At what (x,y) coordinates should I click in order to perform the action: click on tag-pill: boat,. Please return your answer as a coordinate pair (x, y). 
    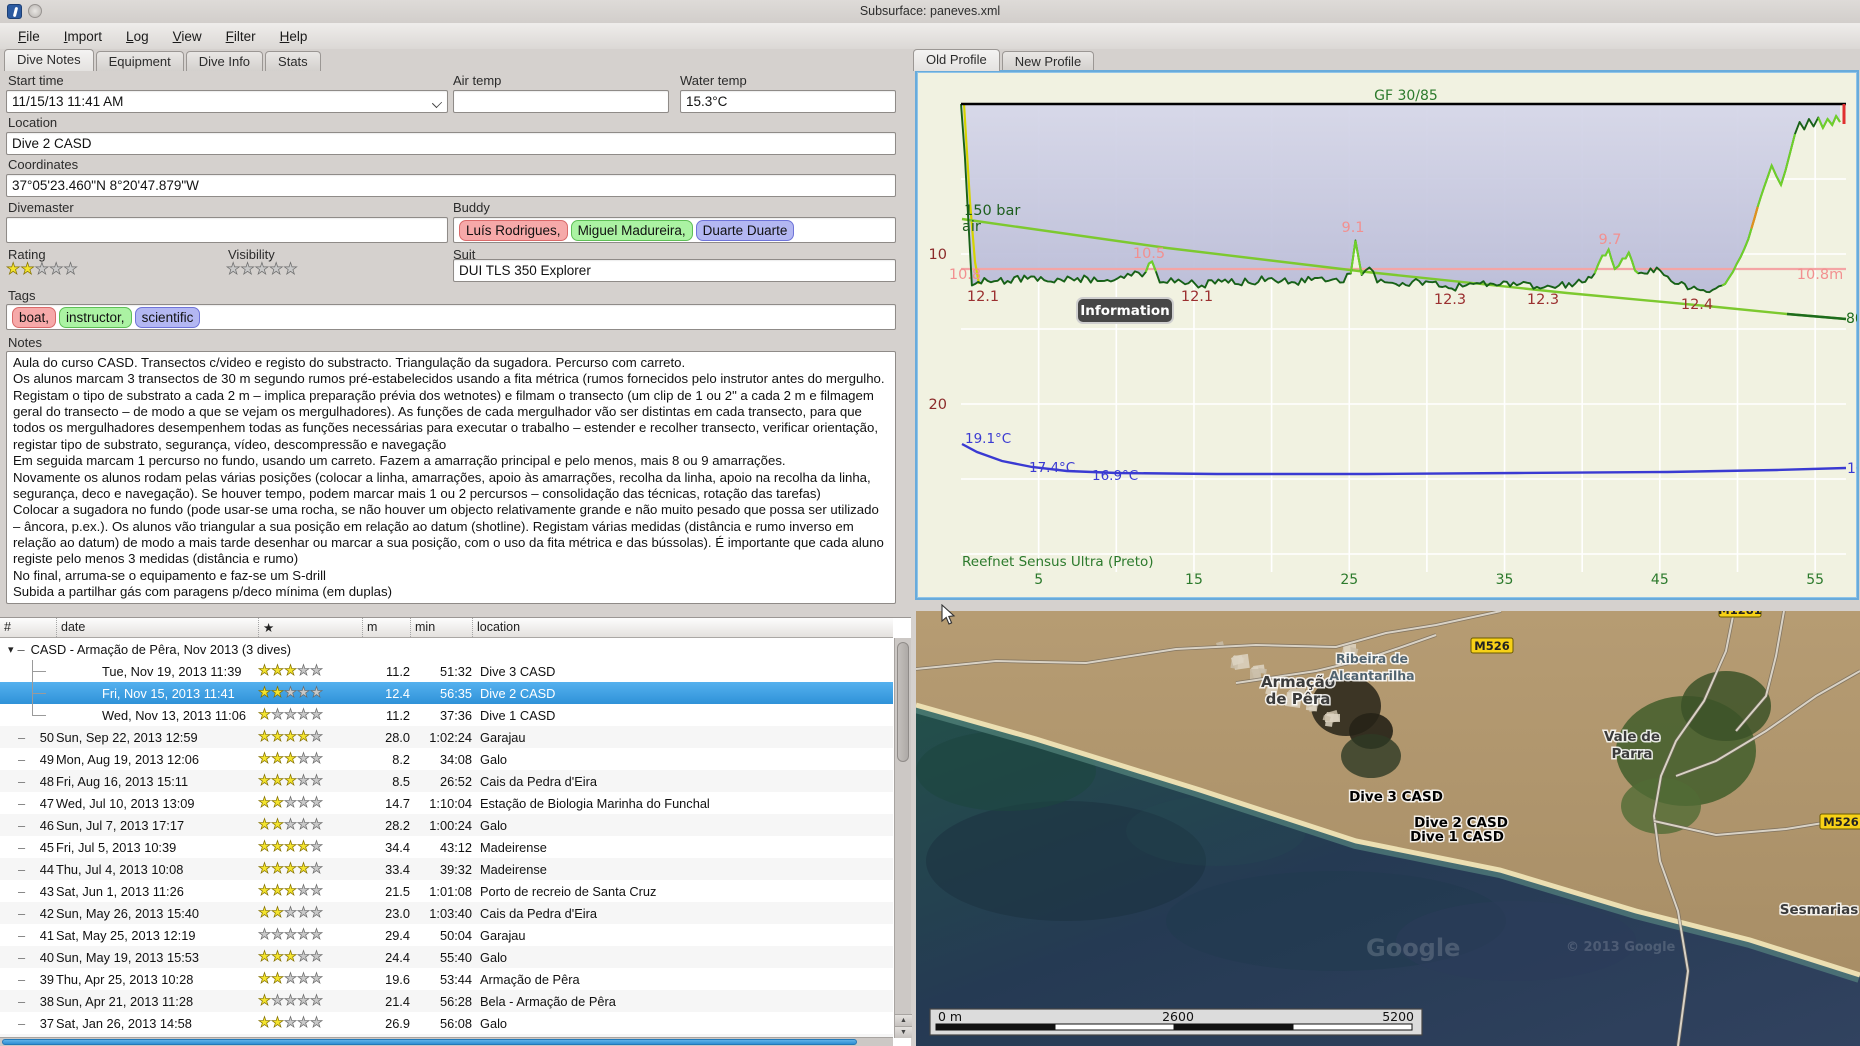
    Looking at the image, I should click on (34, 317).